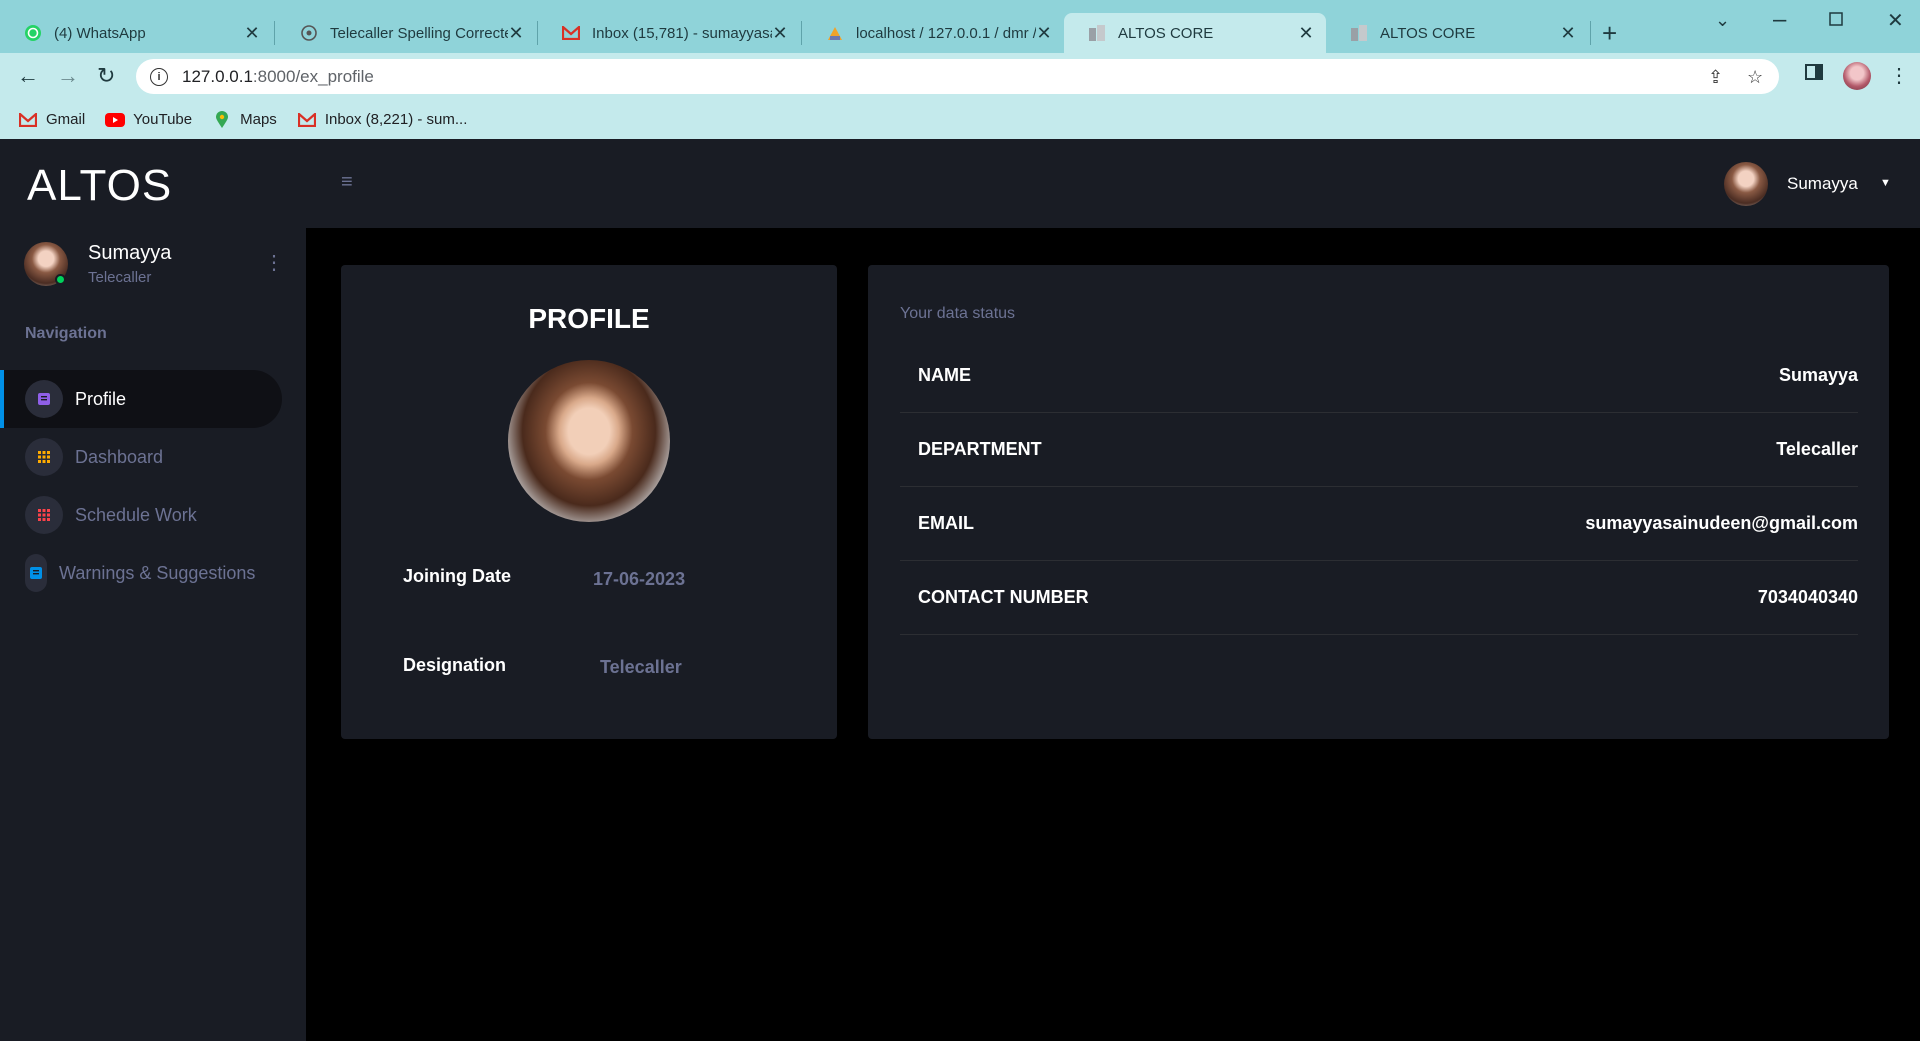 This screenshot has height=1041, width=1920. What do you see at coordinates (682, 33) in the screenshot?
I see `tab-title: Inbox (15,781) - sumayyasai` at bounding box center [682, 33].